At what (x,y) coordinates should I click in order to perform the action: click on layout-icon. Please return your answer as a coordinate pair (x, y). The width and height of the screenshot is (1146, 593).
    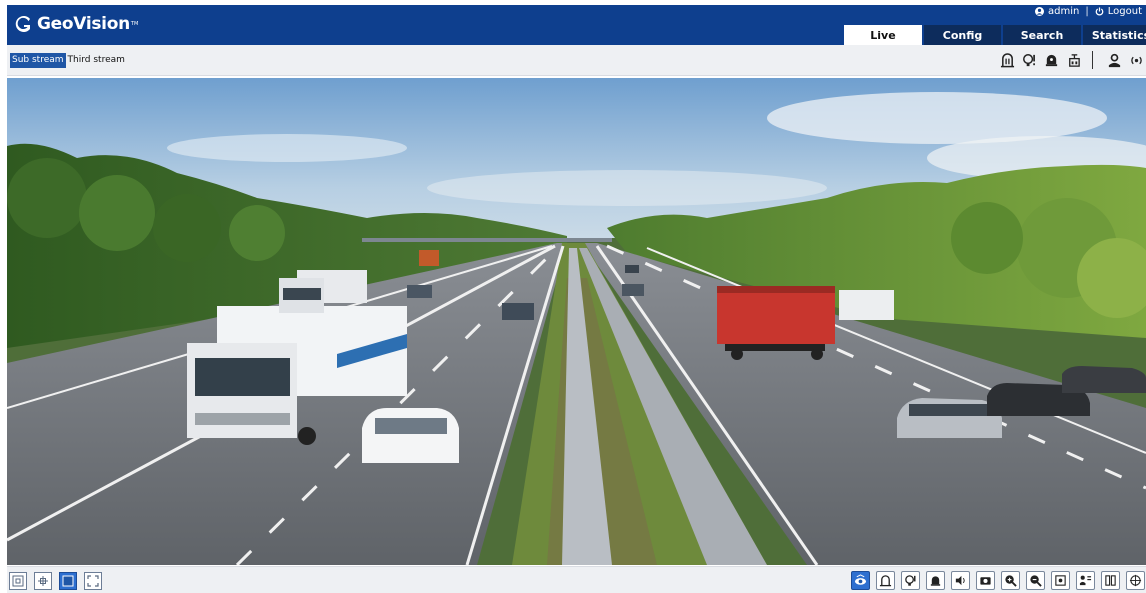
    Looking at the image, I should click on (1110, 580).